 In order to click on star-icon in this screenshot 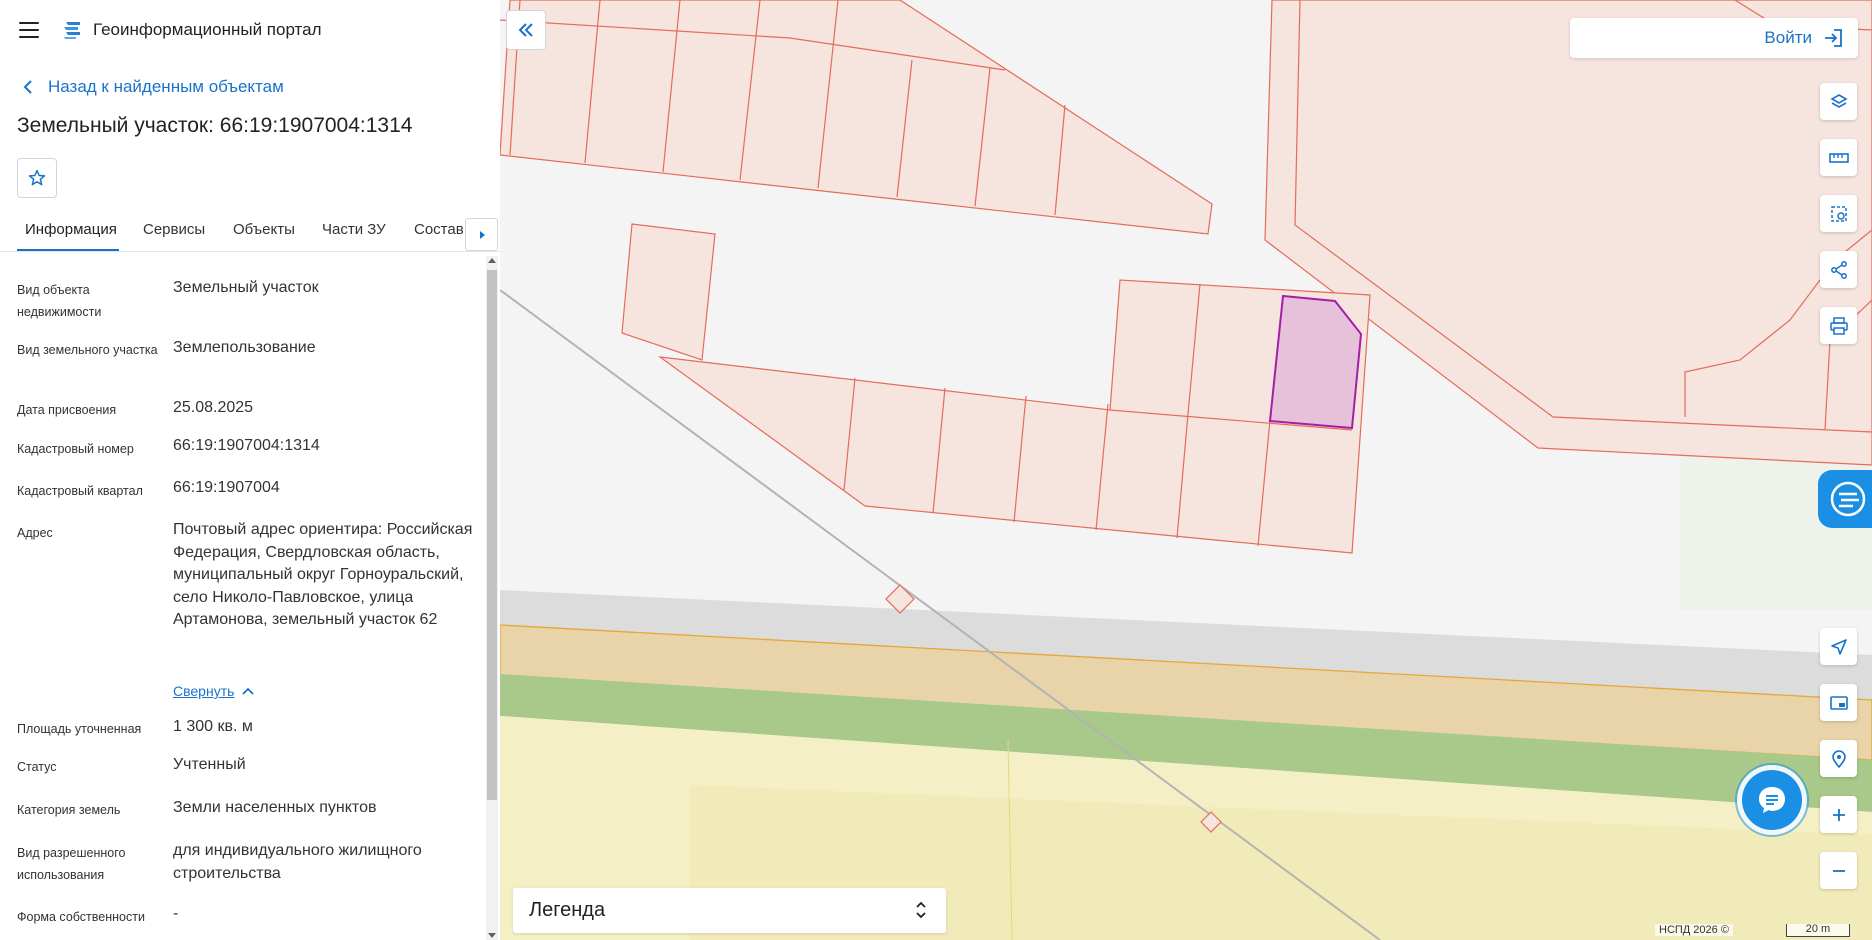, I will do `click(37, 177)`.